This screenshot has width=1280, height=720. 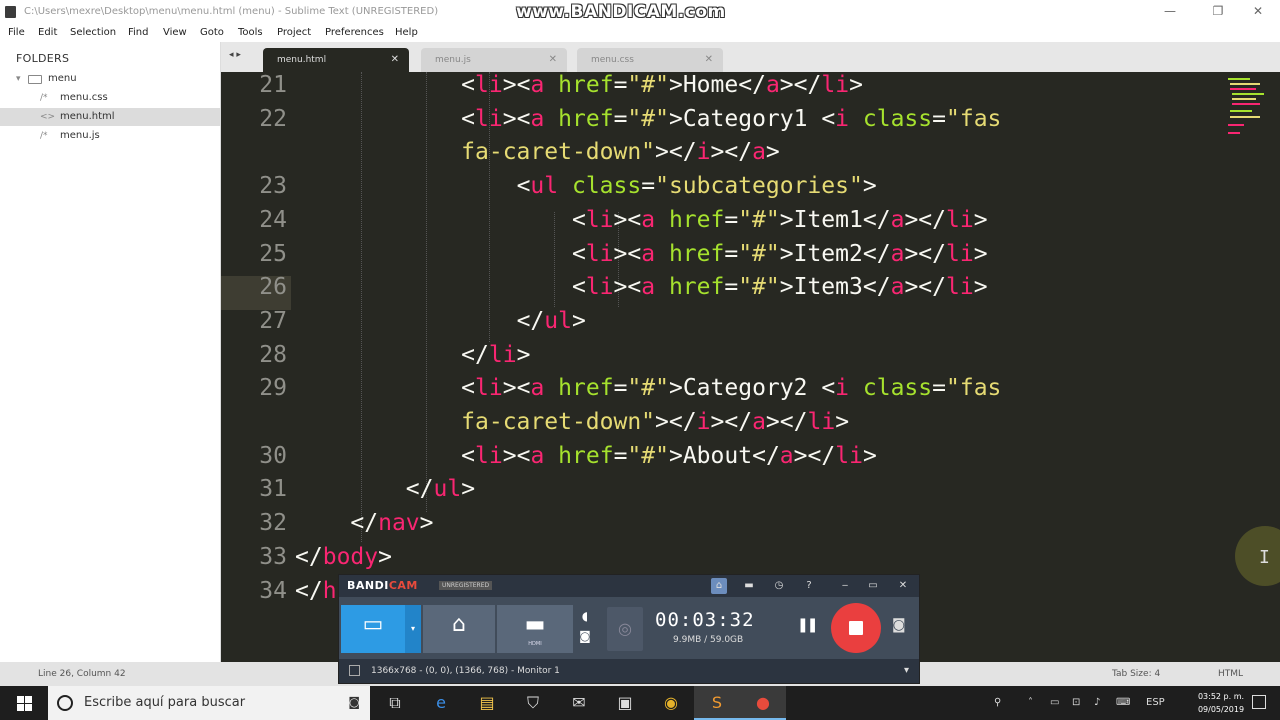 What do you see at coordinates (1248, 109) in the screenshot?
I see `minimap` at bounding box center [1248, 109].